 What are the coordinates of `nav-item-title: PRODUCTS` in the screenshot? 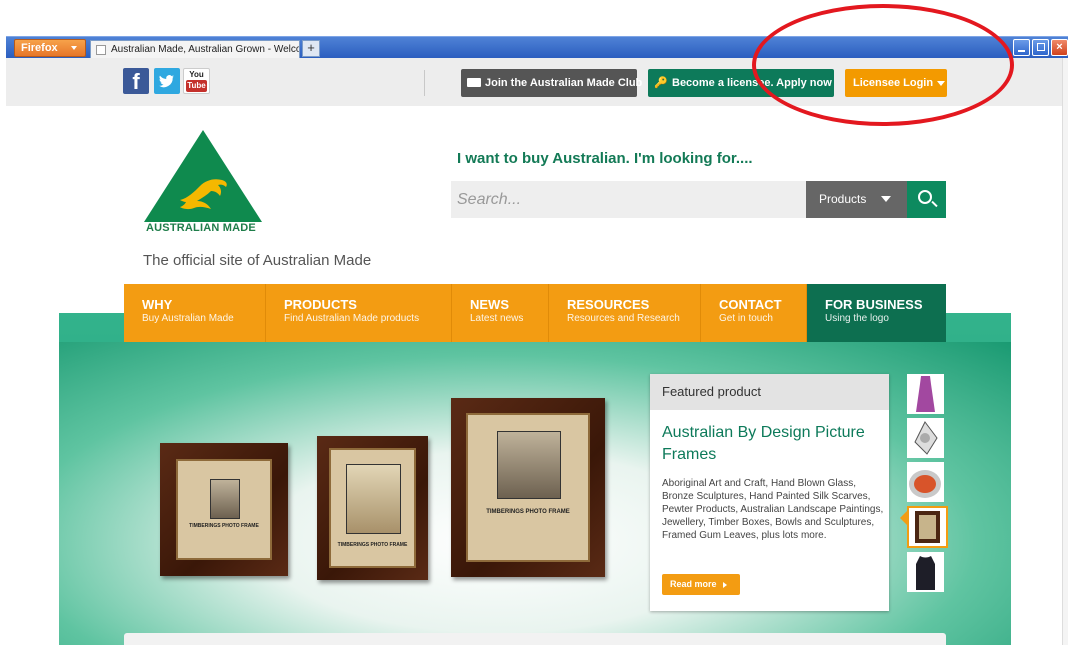 It's located at (320, 304).